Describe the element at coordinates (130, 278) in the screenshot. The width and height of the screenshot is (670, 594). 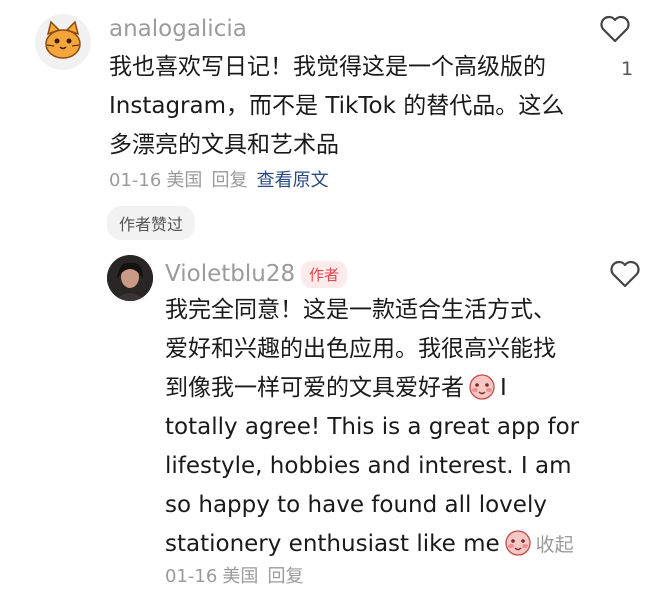
I see `user-avatar` at that location.